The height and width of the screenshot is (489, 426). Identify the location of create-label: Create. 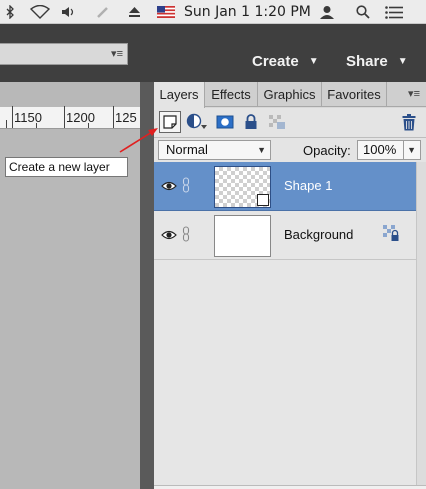
(275, 61).